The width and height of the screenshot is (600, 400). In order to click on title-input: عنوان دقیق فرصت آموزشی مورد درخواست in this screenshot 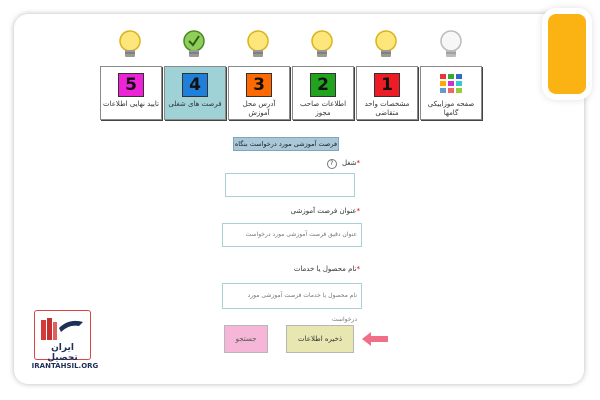, I will do `click(292, 235)`.